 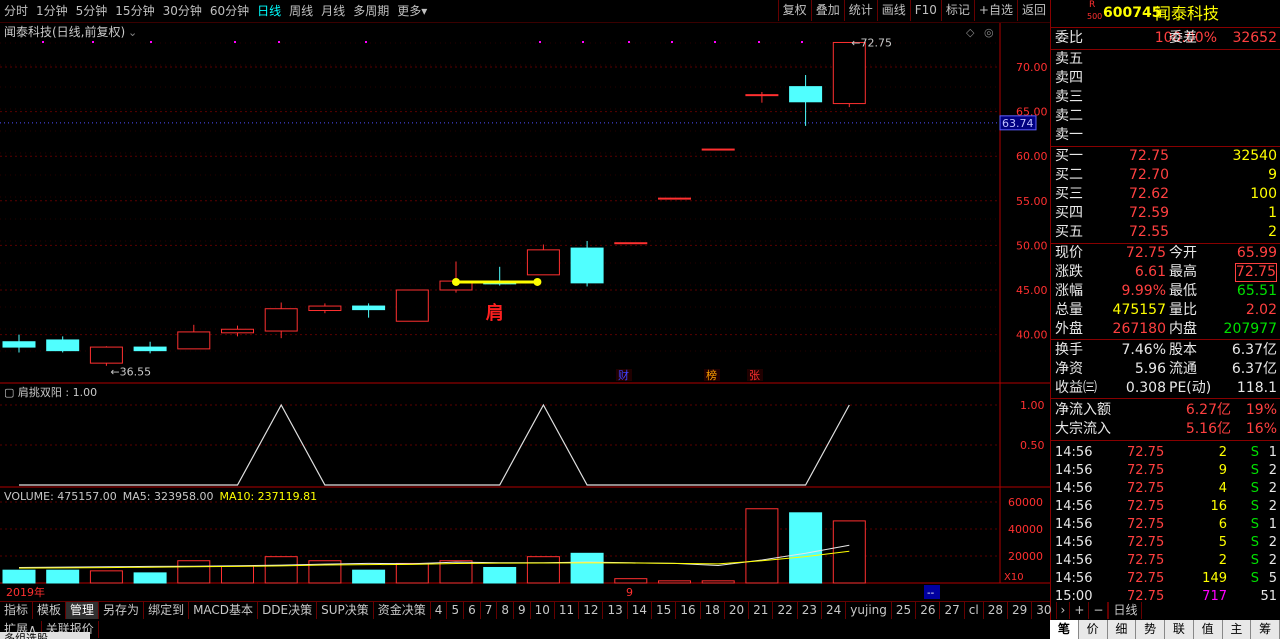 I want to click on indicator-tab-31: 27, so click(x=952, y=610).